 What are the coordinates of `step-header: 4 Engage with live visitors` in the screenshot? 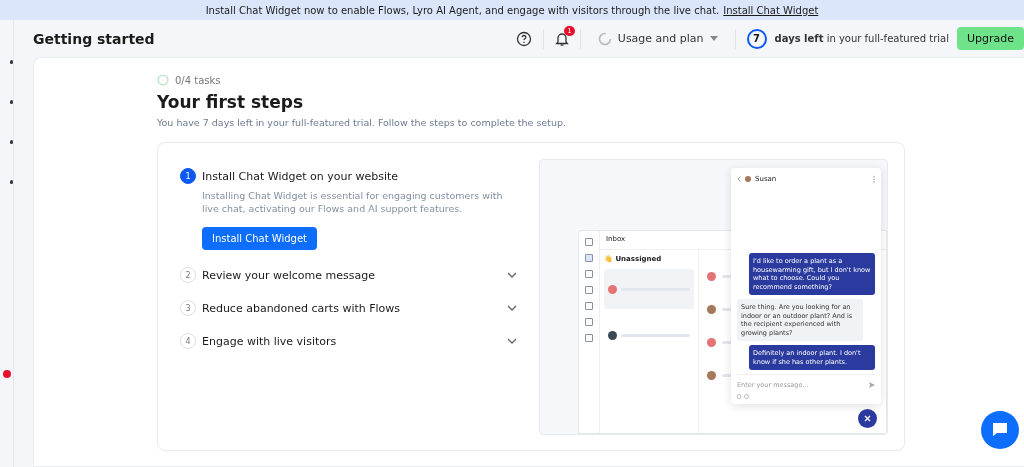 It's located at (348, 341).